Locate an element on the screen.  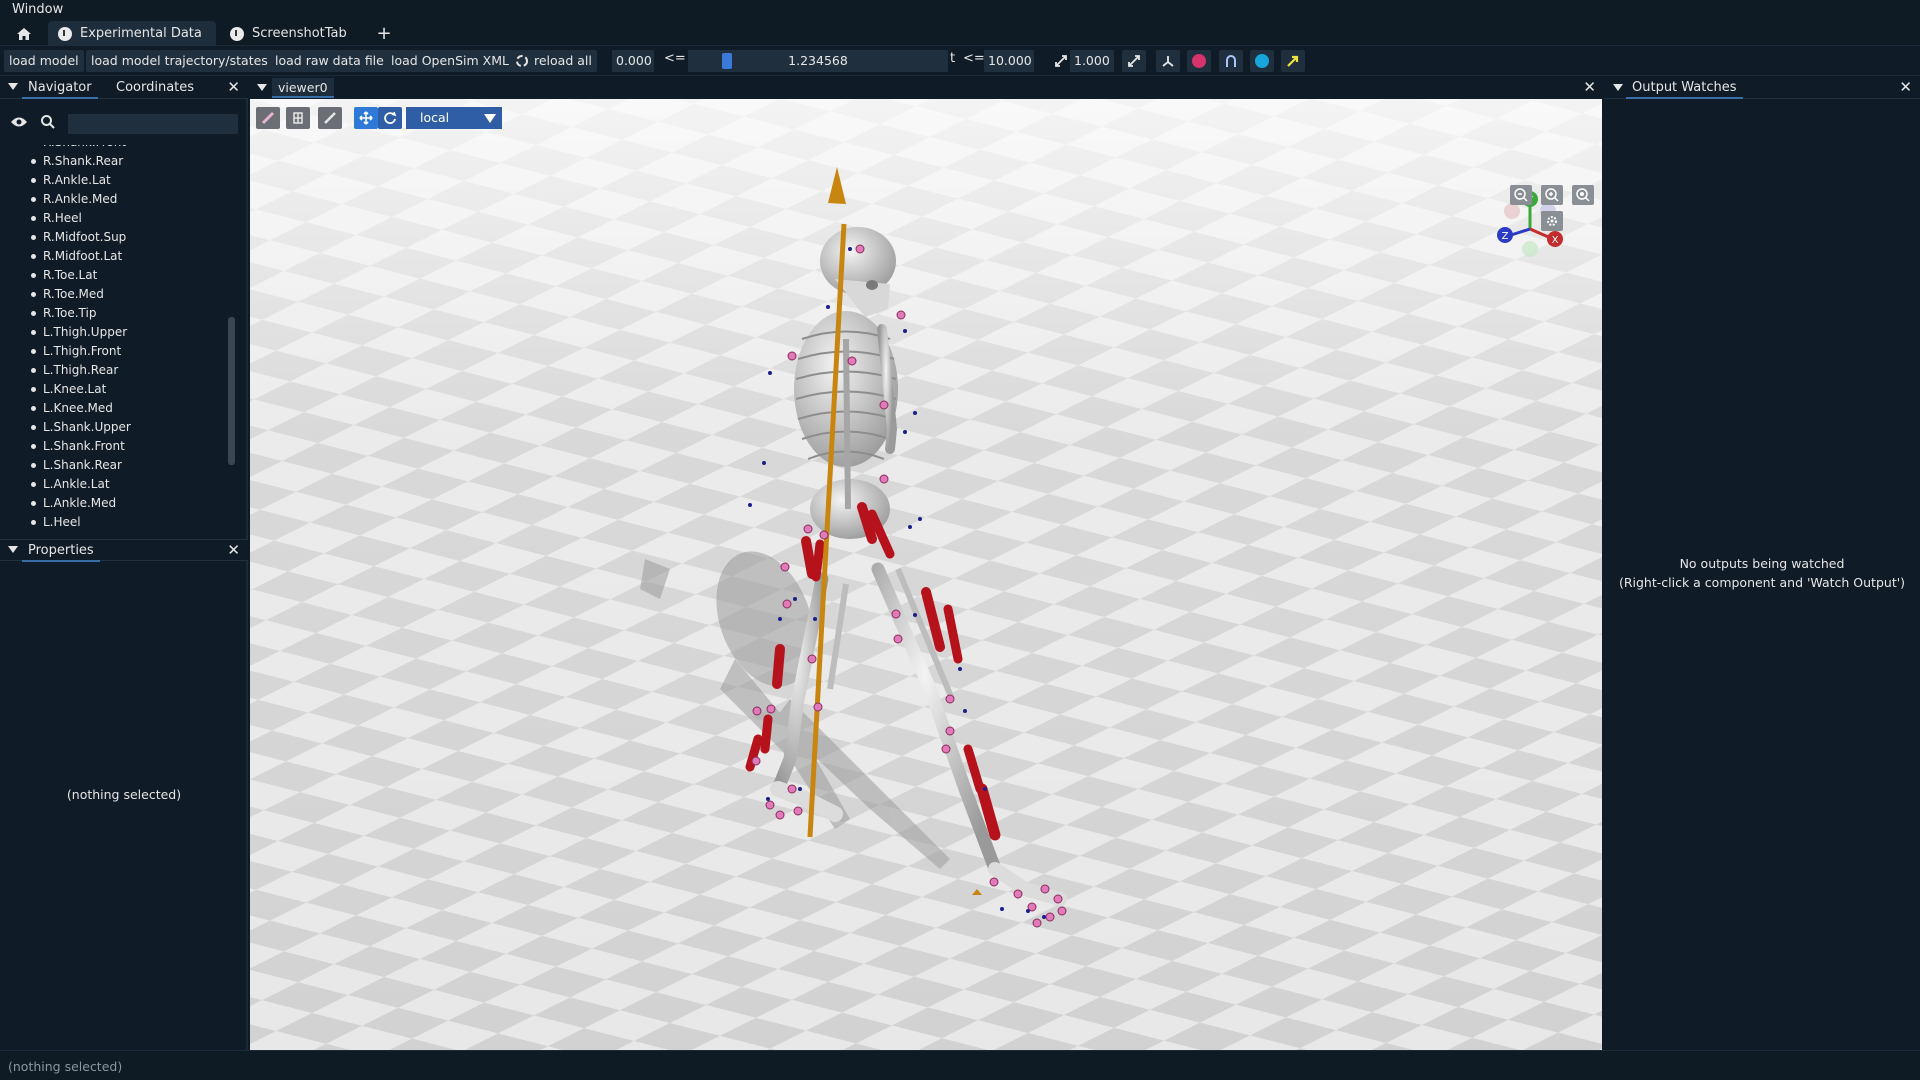
camera-settings-button is located at coordinates (1552, 221).